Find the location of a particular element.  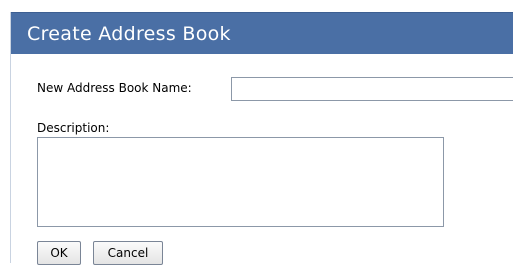

ok-button: OK is located at coordinates (59, 253).